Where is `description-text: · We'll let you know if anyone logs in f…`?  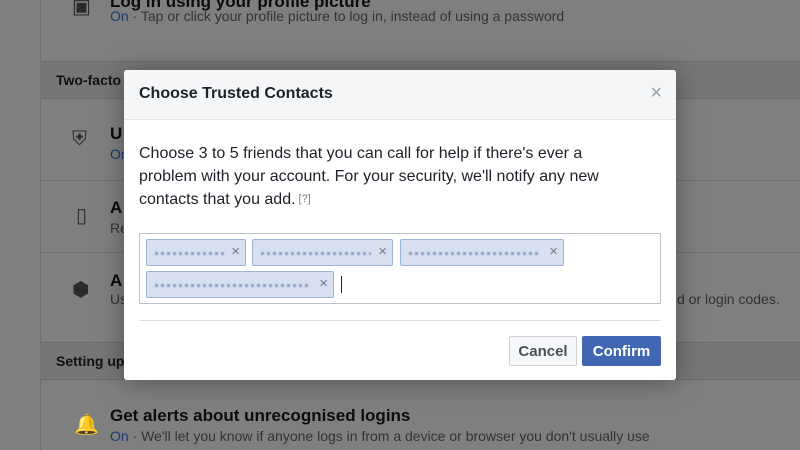
description-text: · We'll let you know if anyone logs in f… is located at coordinates (391, 436).